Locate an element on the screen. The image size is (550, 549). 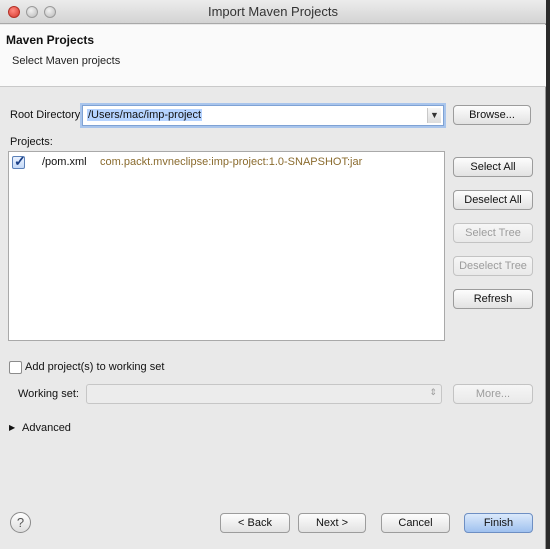
add-to-working-set-label: Add project(s) to working set is located at coordinates (94, 367).